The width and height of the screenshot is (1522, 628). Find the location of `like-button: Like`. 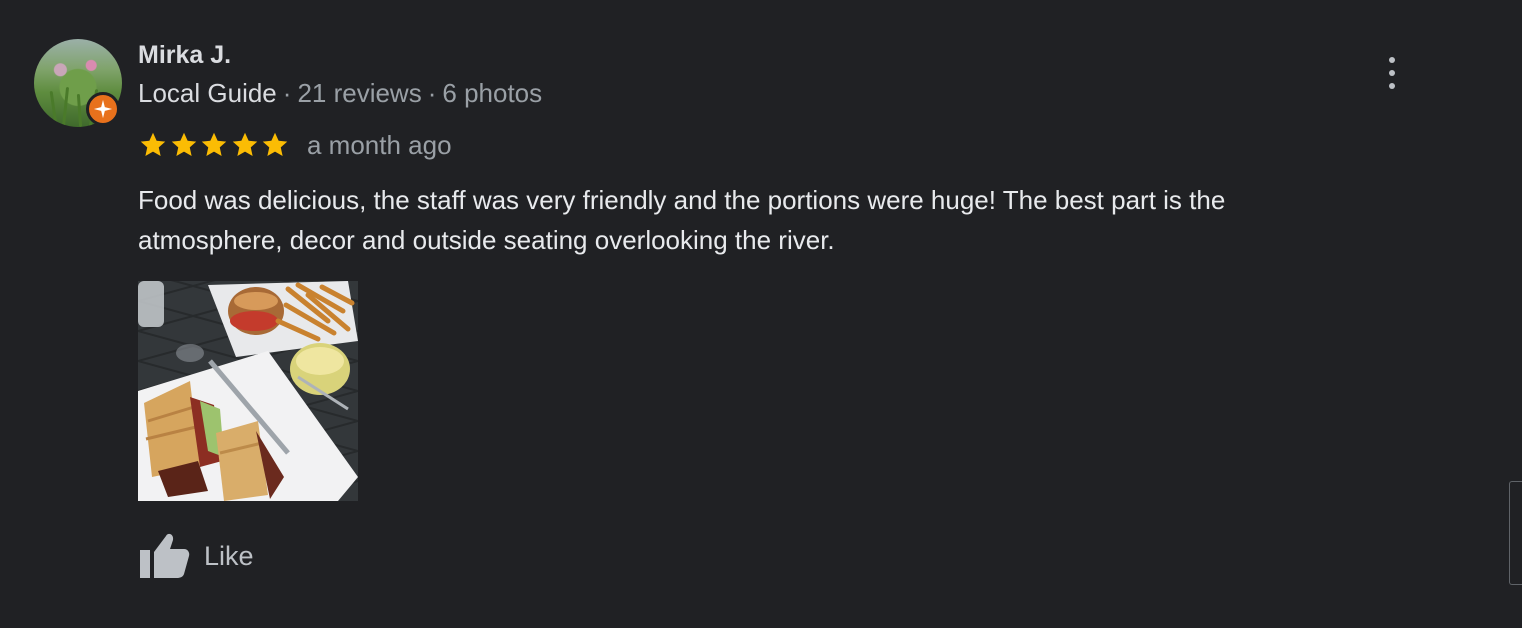

like-button: Like is located at coordinates (194, 556).